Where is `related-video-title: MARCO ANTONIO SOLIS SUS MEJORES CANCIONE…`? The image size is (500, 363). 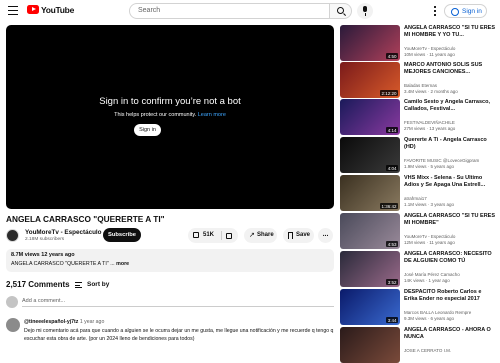 related-video-title: MARCO ANTONIO SOLIS SUS MEJORES CANCIONE… is located at coordinates (450, 69).